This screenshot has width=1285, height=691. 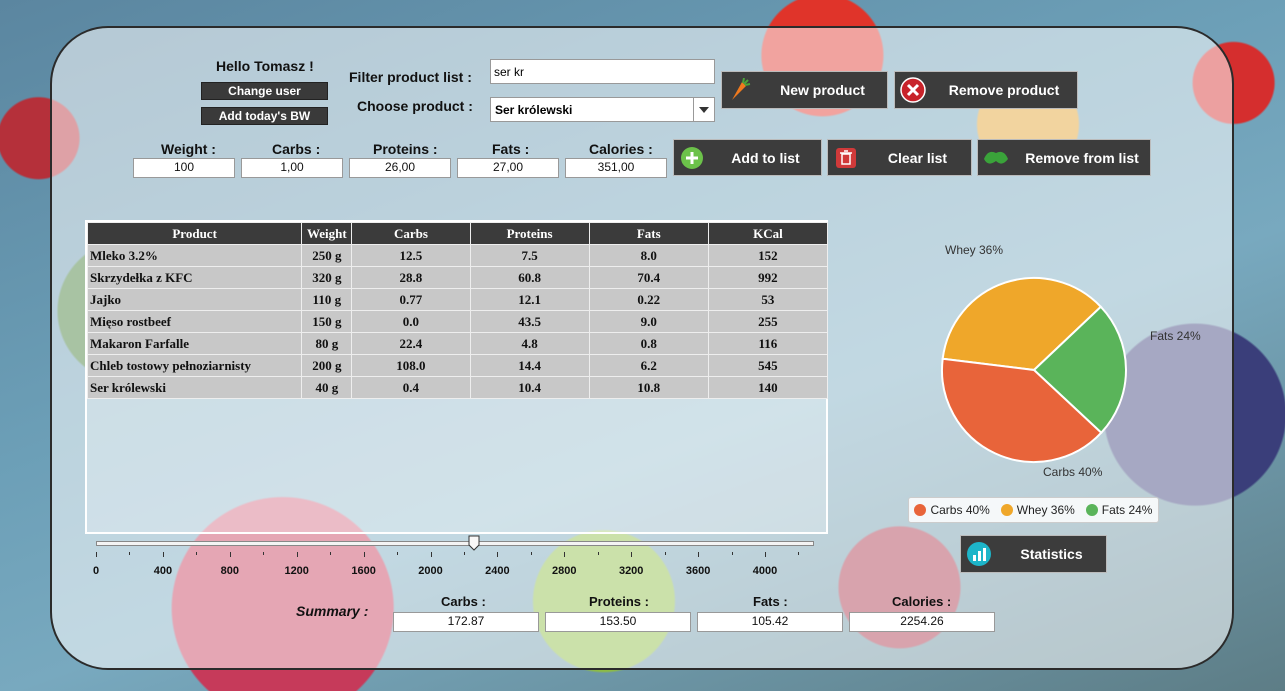 I want to click on clear-list-button: Clear list, so click(x=899, y=157).